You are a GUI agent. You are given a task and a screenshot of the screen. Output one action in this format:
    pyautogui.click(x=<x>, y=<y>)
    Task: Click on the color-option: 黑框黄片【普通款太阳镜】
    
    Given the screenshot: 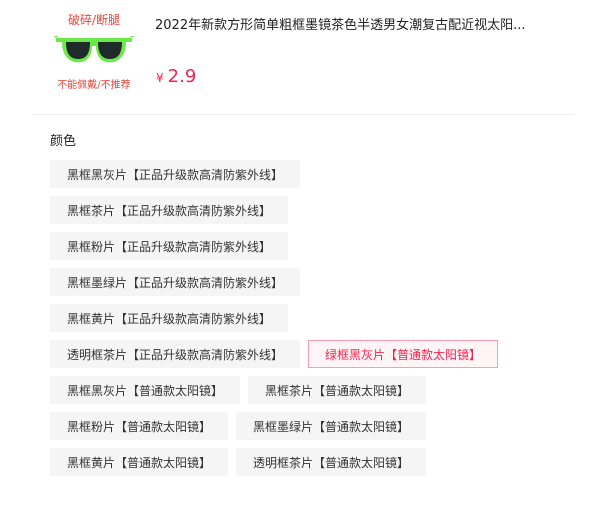 What is the action you would take?
    pyautogui.click(x=139, y=462)
    